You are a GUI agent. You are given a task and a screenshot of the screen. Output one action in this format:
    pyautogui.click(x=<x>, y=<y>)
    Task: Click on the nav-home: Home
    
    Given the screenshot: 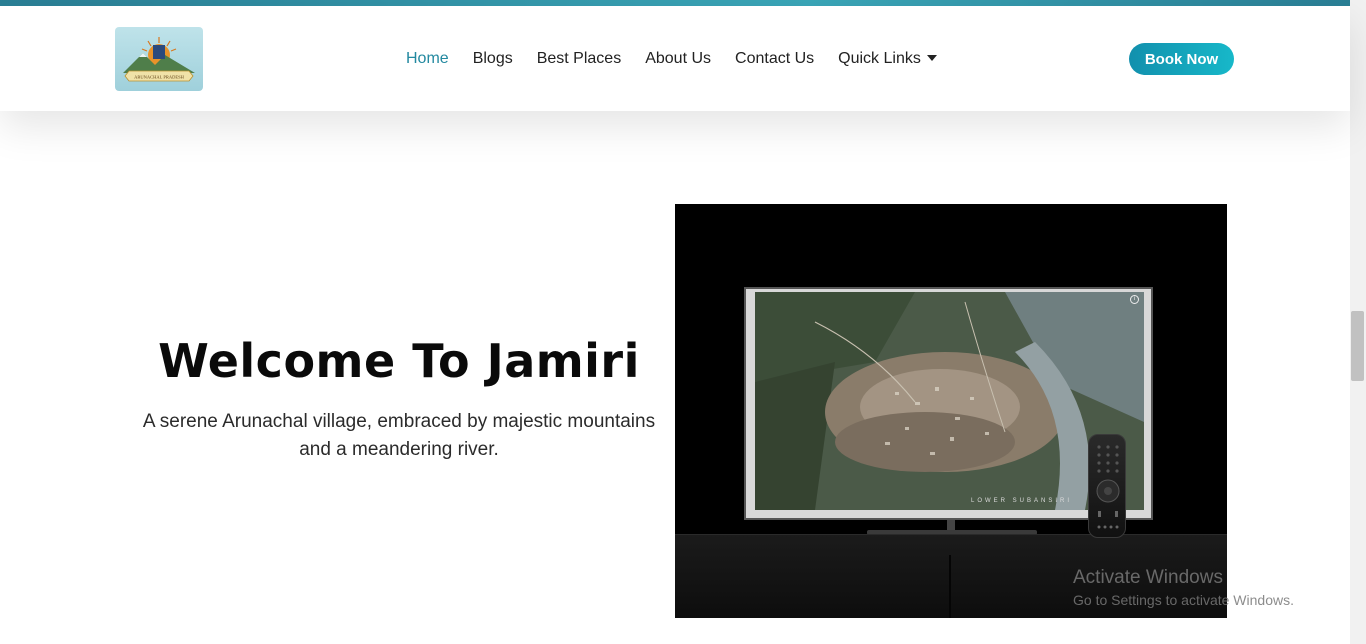 What is the action you would take?
    pyautogui.click(x=427, y=59)
    